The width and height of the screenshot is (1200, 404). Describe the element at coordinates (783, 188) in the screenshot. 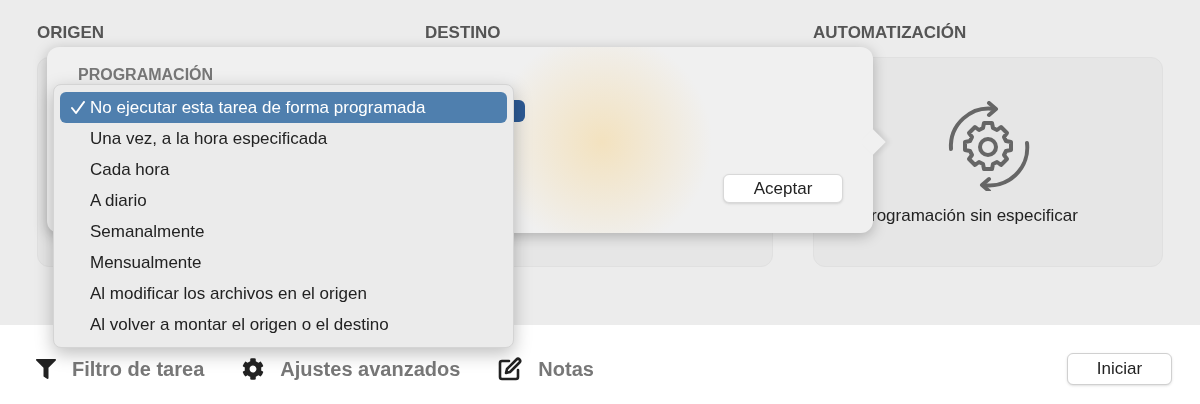

I see `accept-button: Aceptar` at that location.